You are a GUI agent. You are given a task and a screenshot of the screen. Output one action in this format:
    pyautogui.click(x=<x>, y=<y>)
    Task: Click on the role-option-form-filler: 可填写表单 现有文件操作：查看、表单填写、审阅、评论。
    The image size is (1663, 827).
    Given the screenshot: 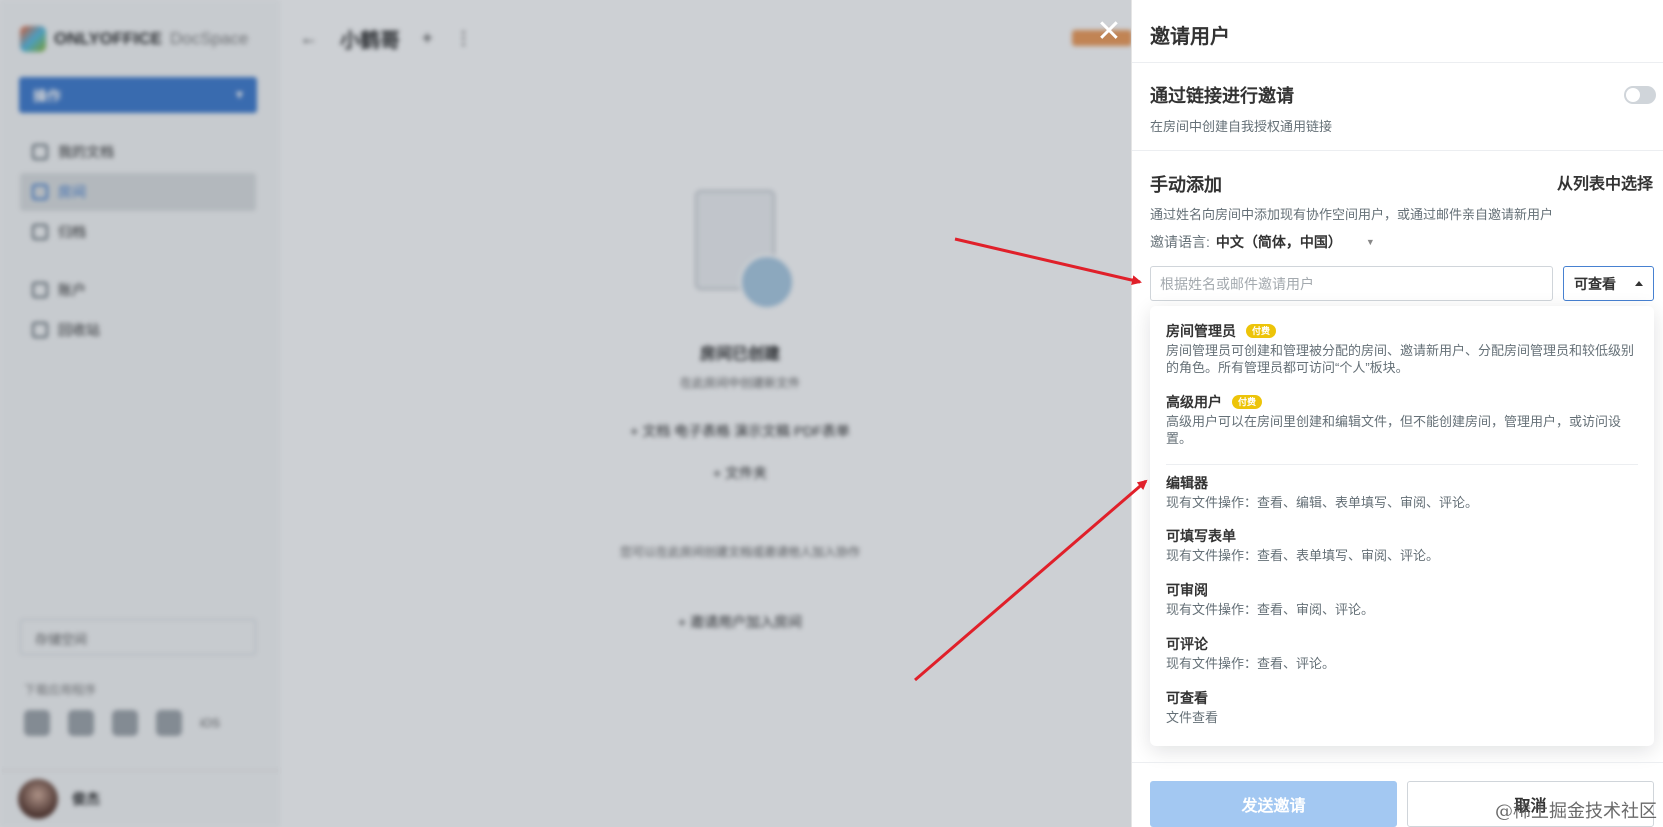 What is the action you would take?
    pyautogui.click(x=1401, y=545)
    